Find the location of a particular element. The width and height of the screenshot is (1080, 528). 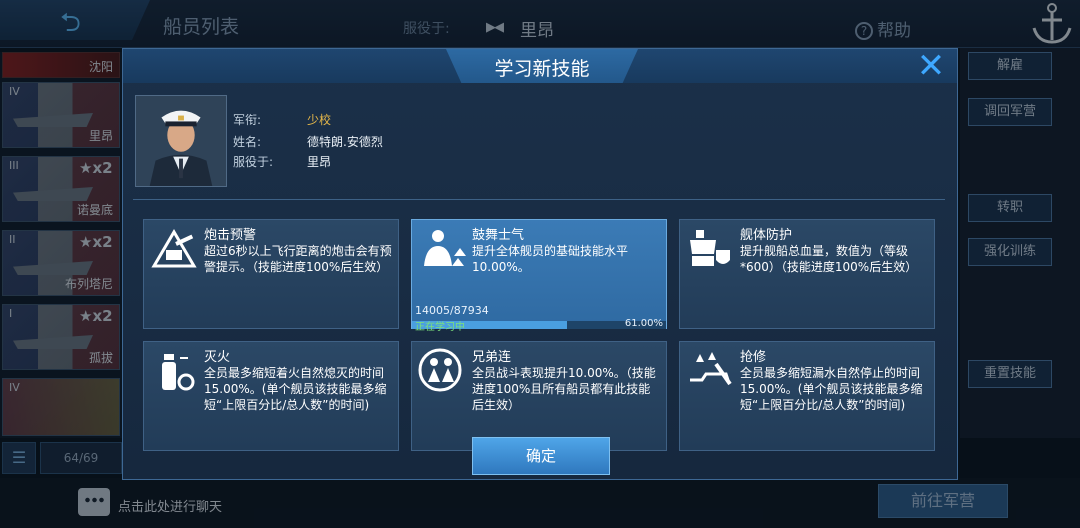

skill-name: 舰体防护 is located at coordinates (766, 235).